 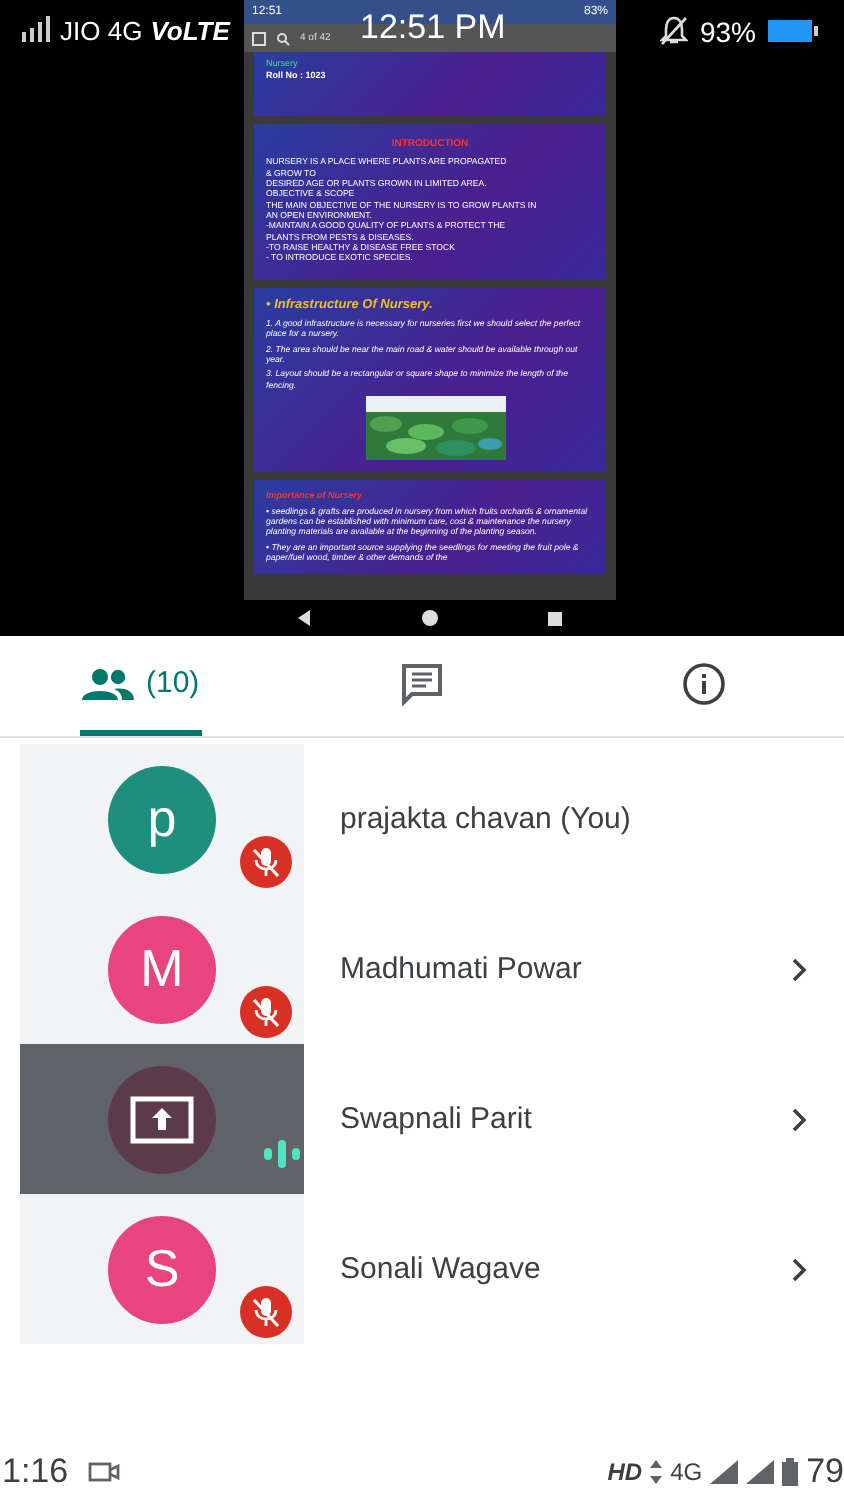 What do you see at coordinates (162, 1269) in the screenshot?
I see `avatar: S` at bounding box center [162, 1269].